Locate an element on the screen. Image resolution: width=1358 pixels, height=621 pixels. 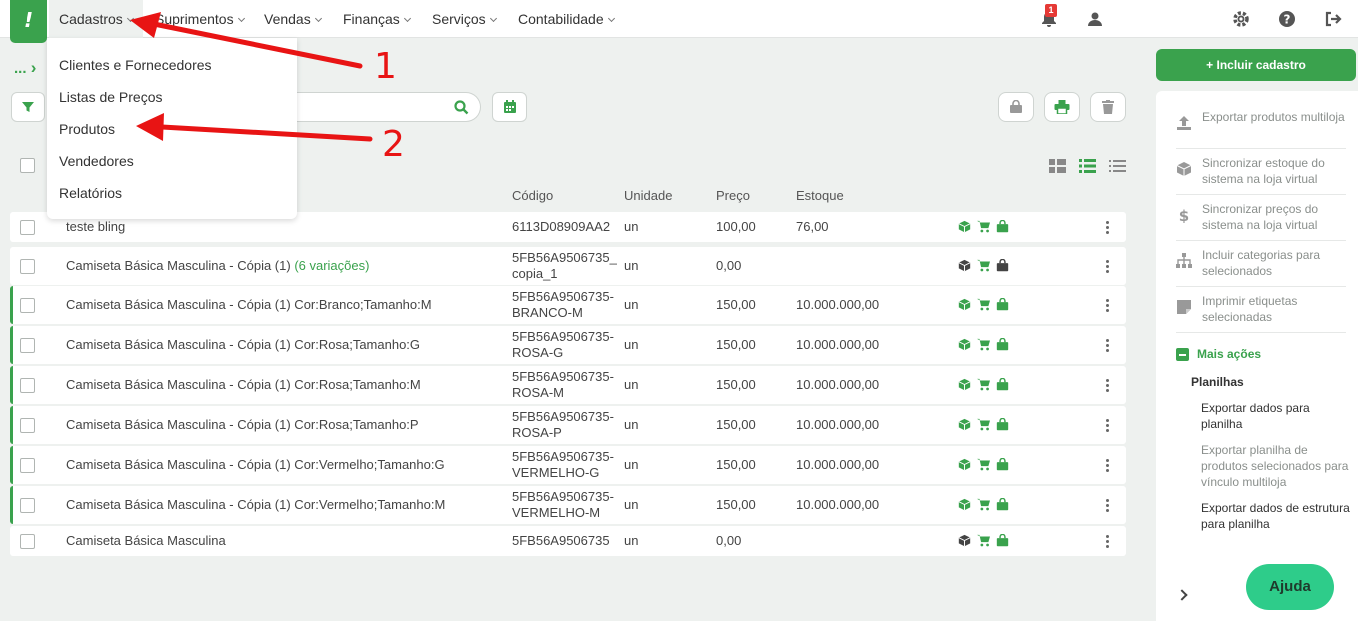
annotation-arrows is located at coordinates (251, 77).